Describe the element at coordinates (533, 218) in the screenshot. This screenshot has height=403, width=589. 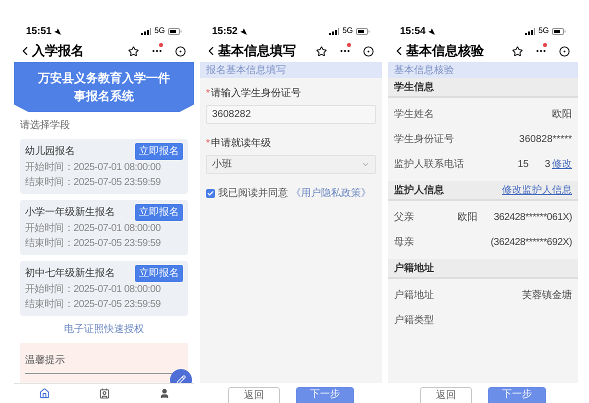
I see `row-value: 362428******061X)` at that location.